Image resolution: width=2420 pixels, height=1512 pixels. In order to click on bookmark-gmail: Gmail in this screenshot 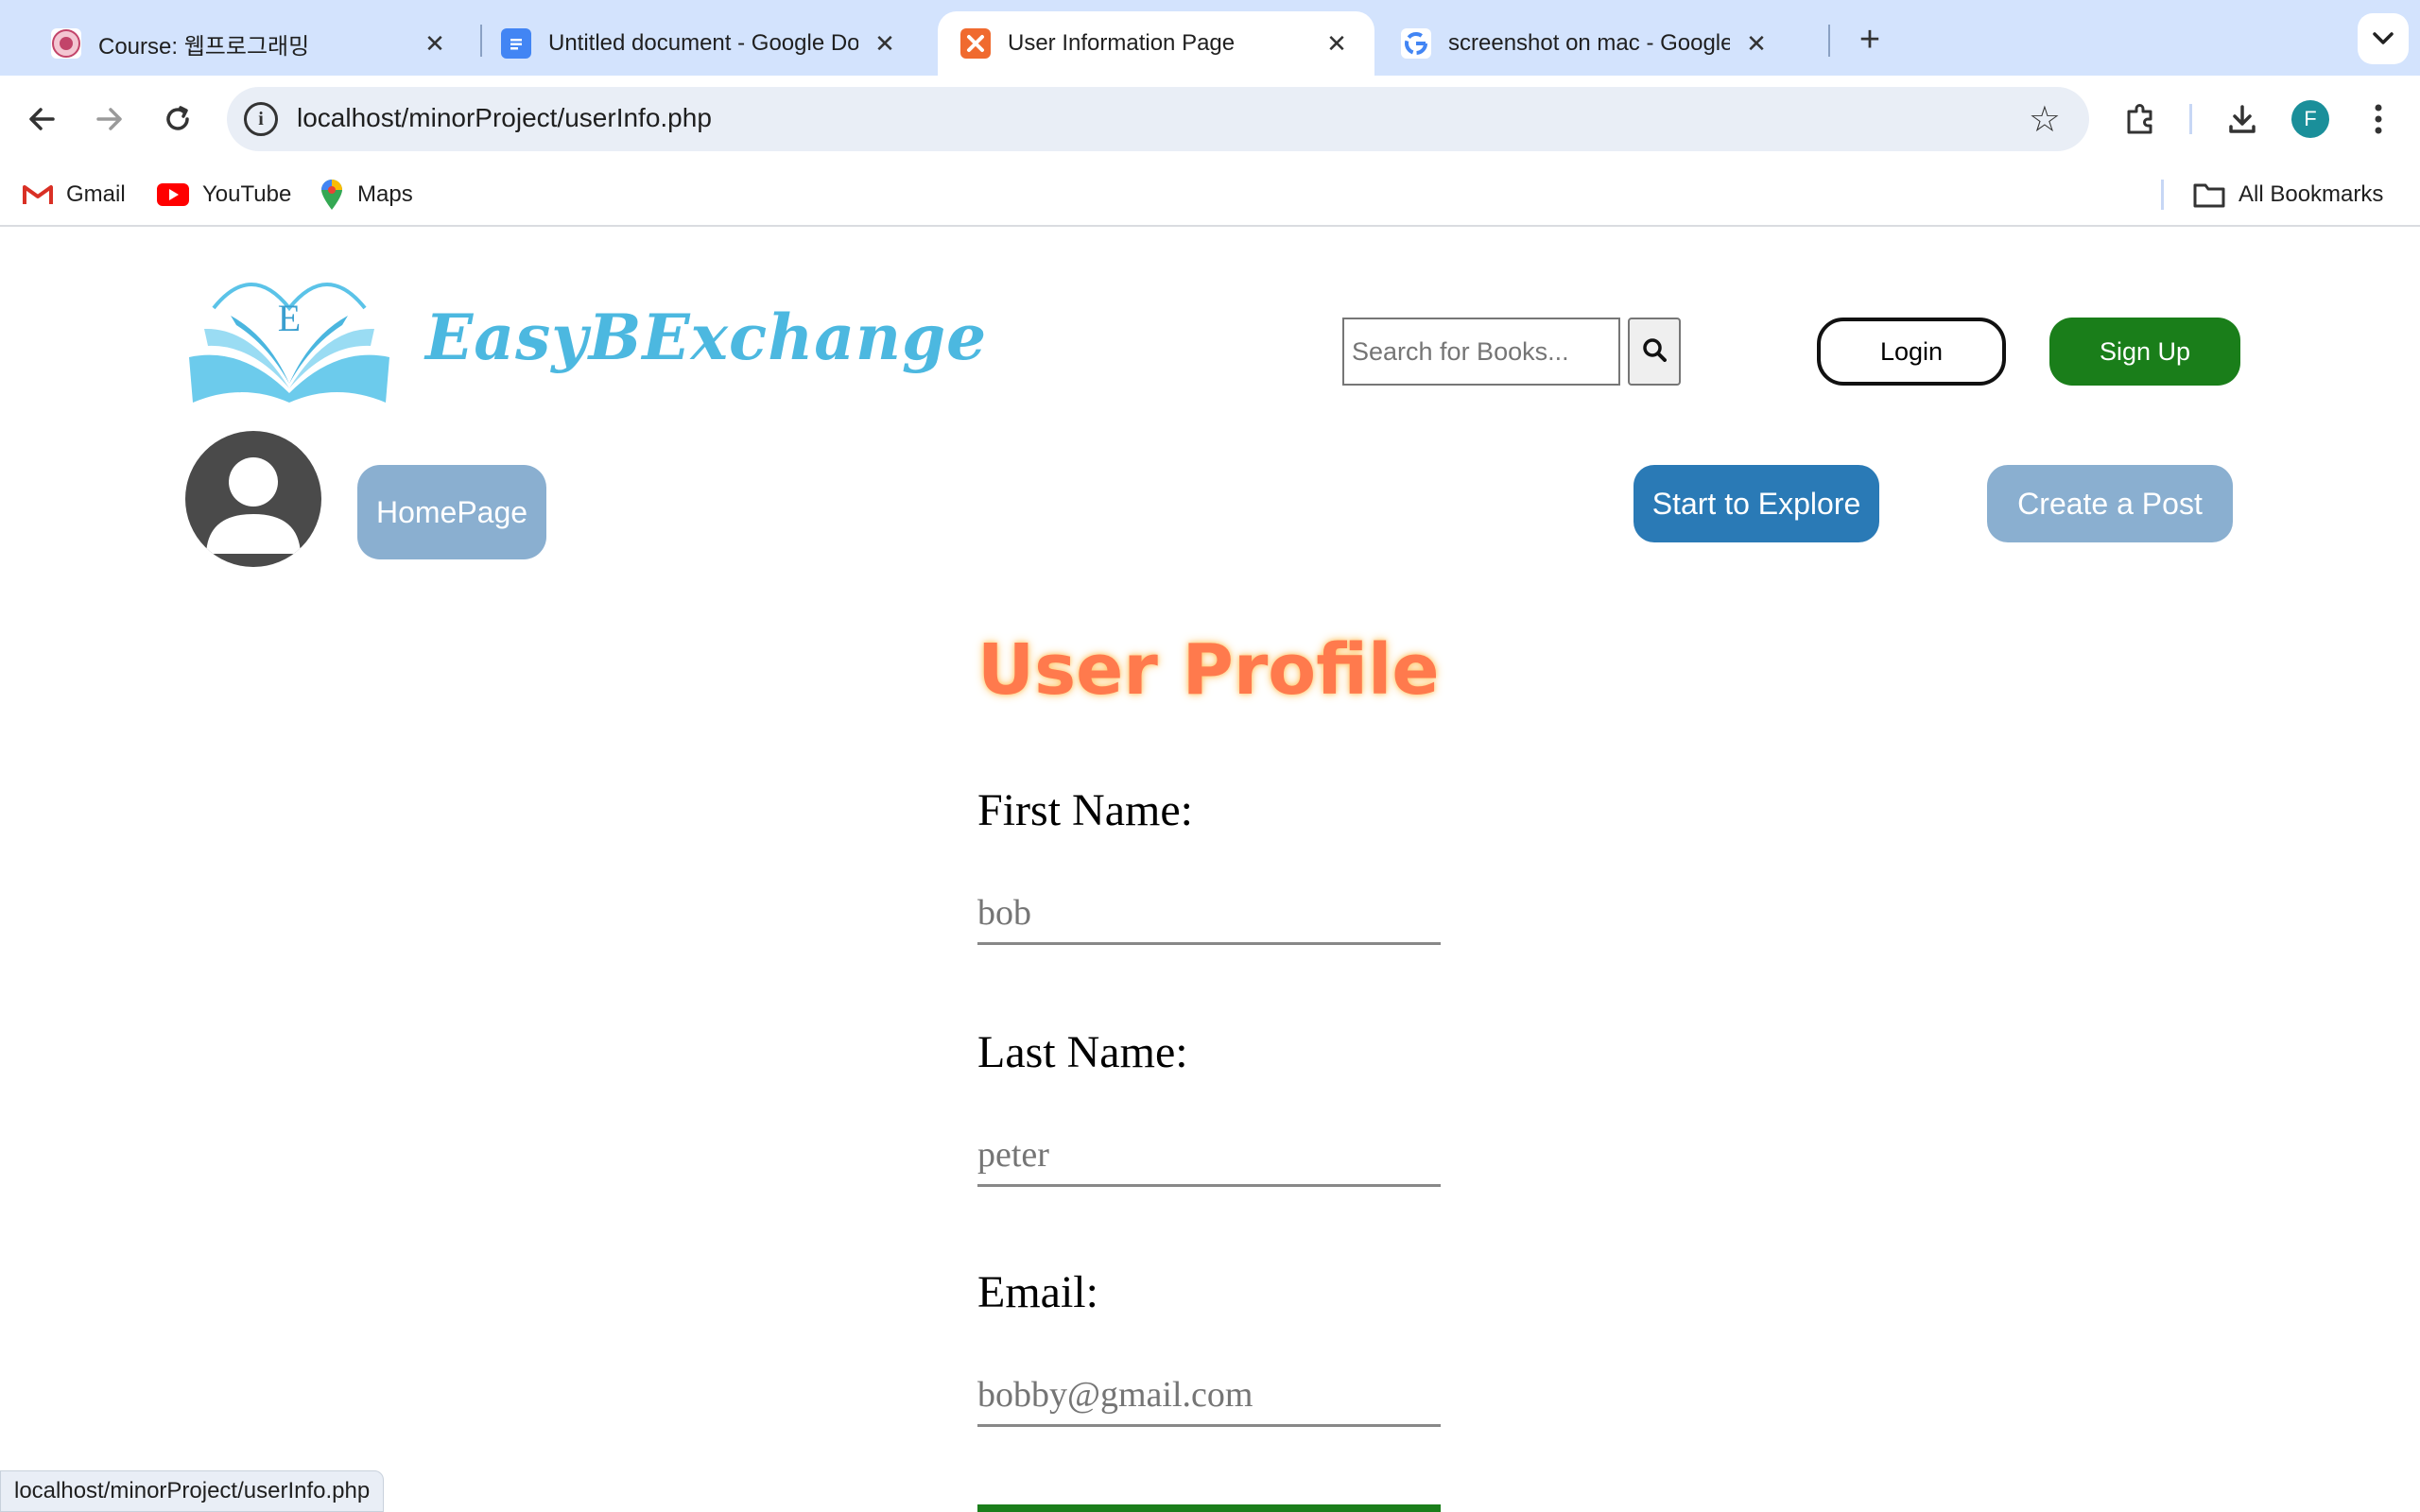, I will do `click(74, 195)`.